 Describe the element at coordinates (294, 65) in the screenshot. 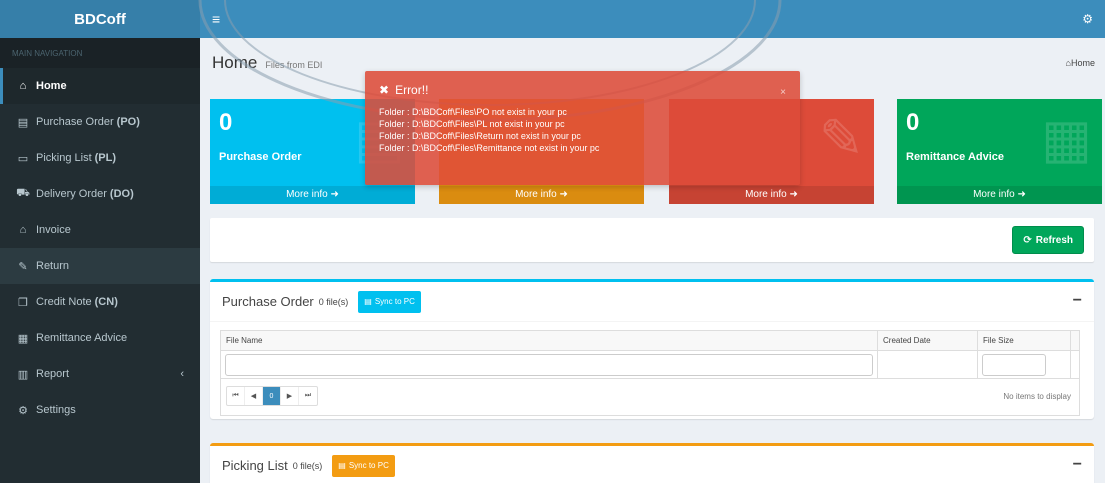

I see `page-subtitle: Files from EDI` at that location.